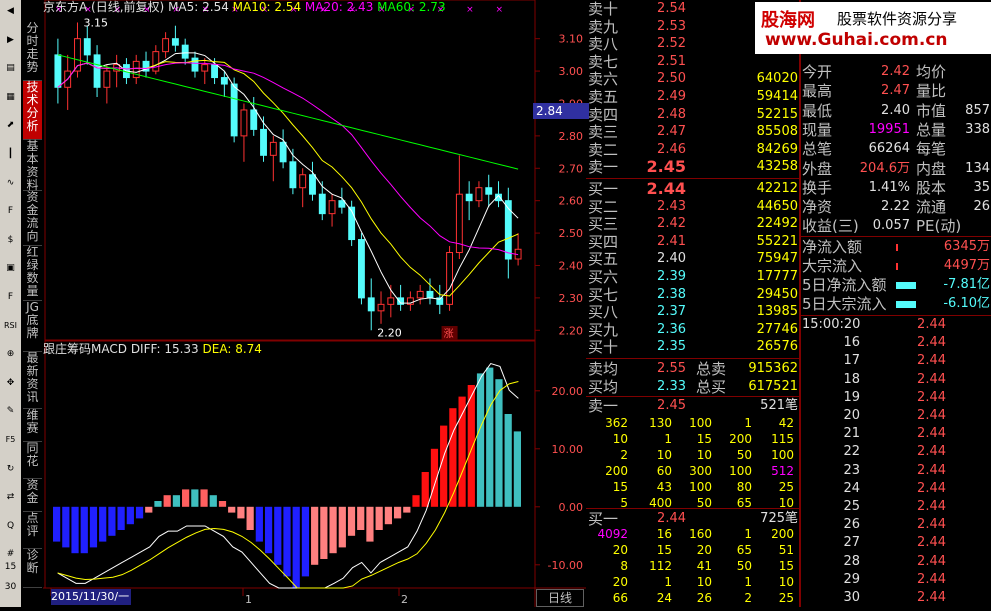  Describe the element at coordinates (851, 415) in the screenshot. I see `tick-time: 20` at that location.